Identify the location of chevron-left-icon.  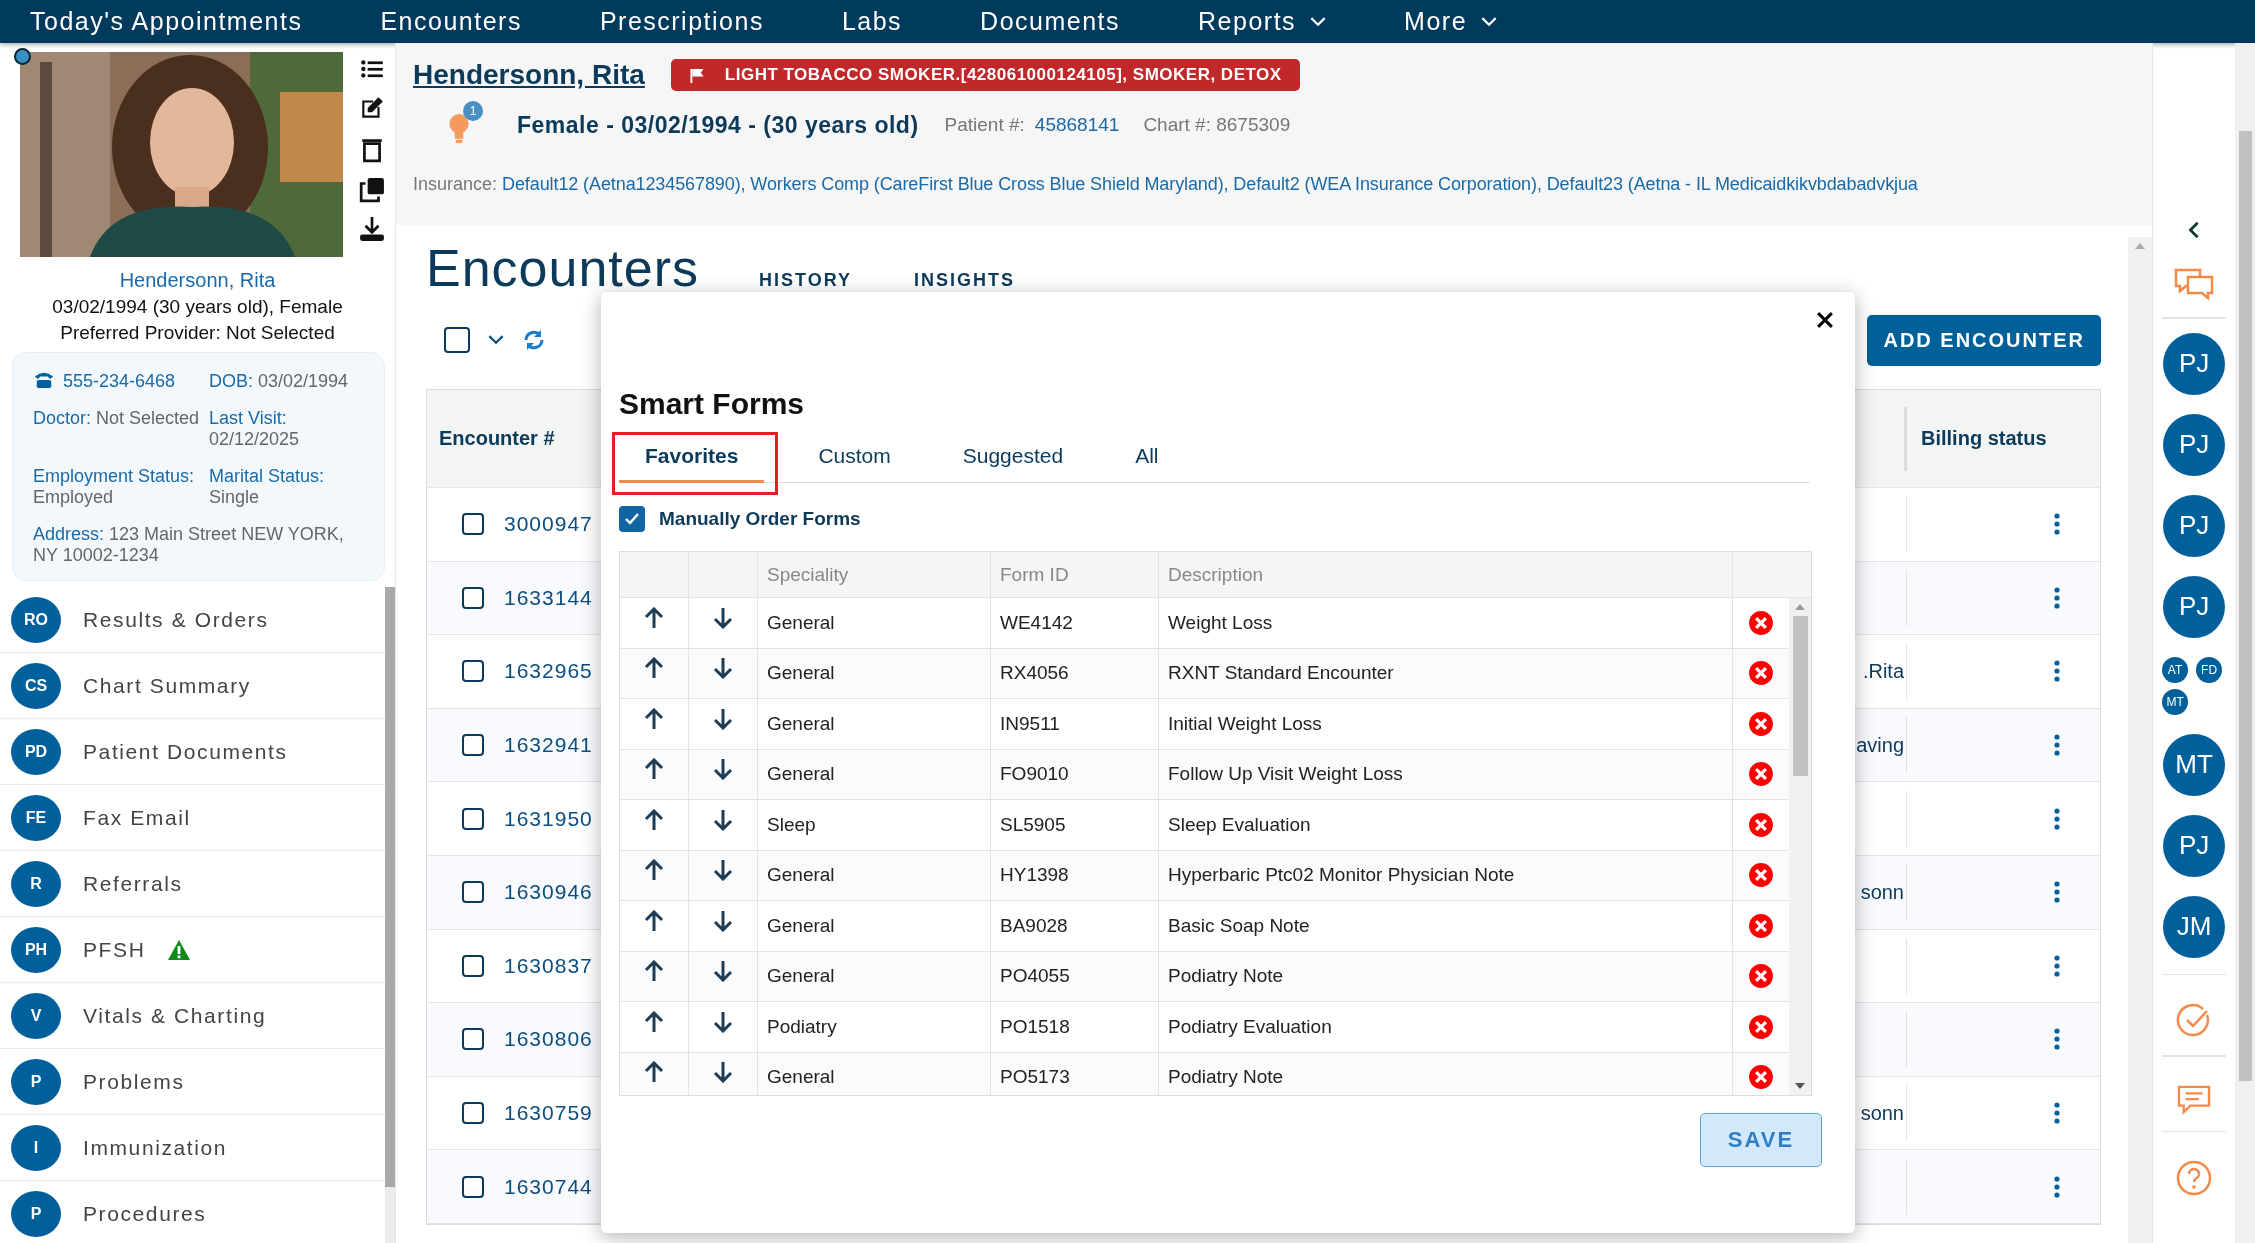
(2194, 230).